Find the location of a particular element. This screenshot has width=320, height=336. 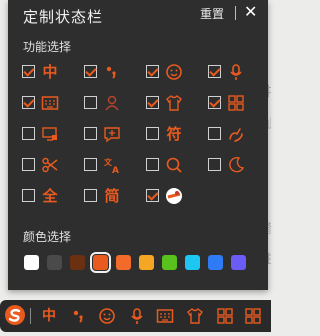

function-item-voice is located at coordinates (238, 73).